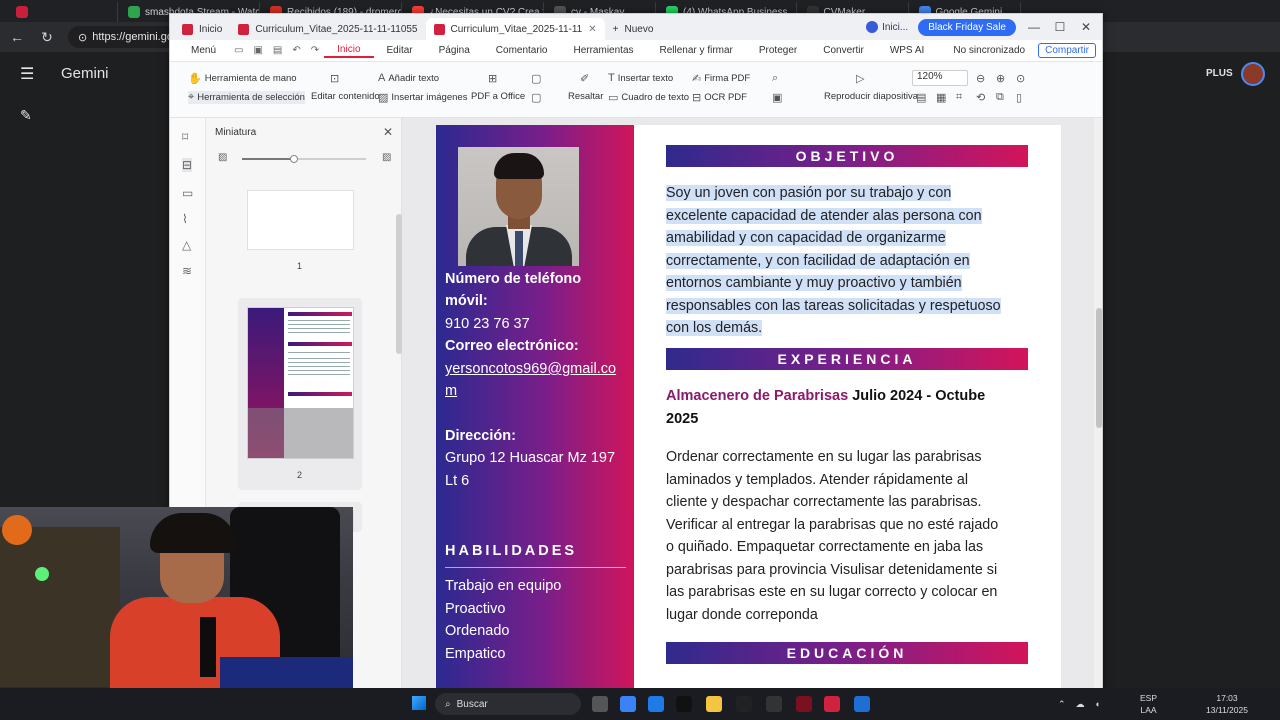 This screenshot has height=720, width=1280. I want to click on speaker-icon: ◖, so click(1097, 704).